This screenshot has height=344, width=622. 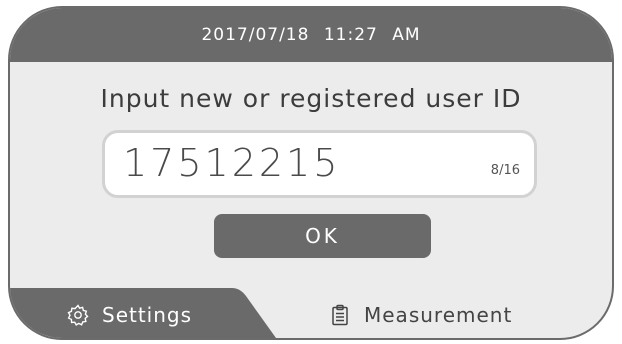 I want to click on tab-settings: Settings, so click(x=129, y=315).